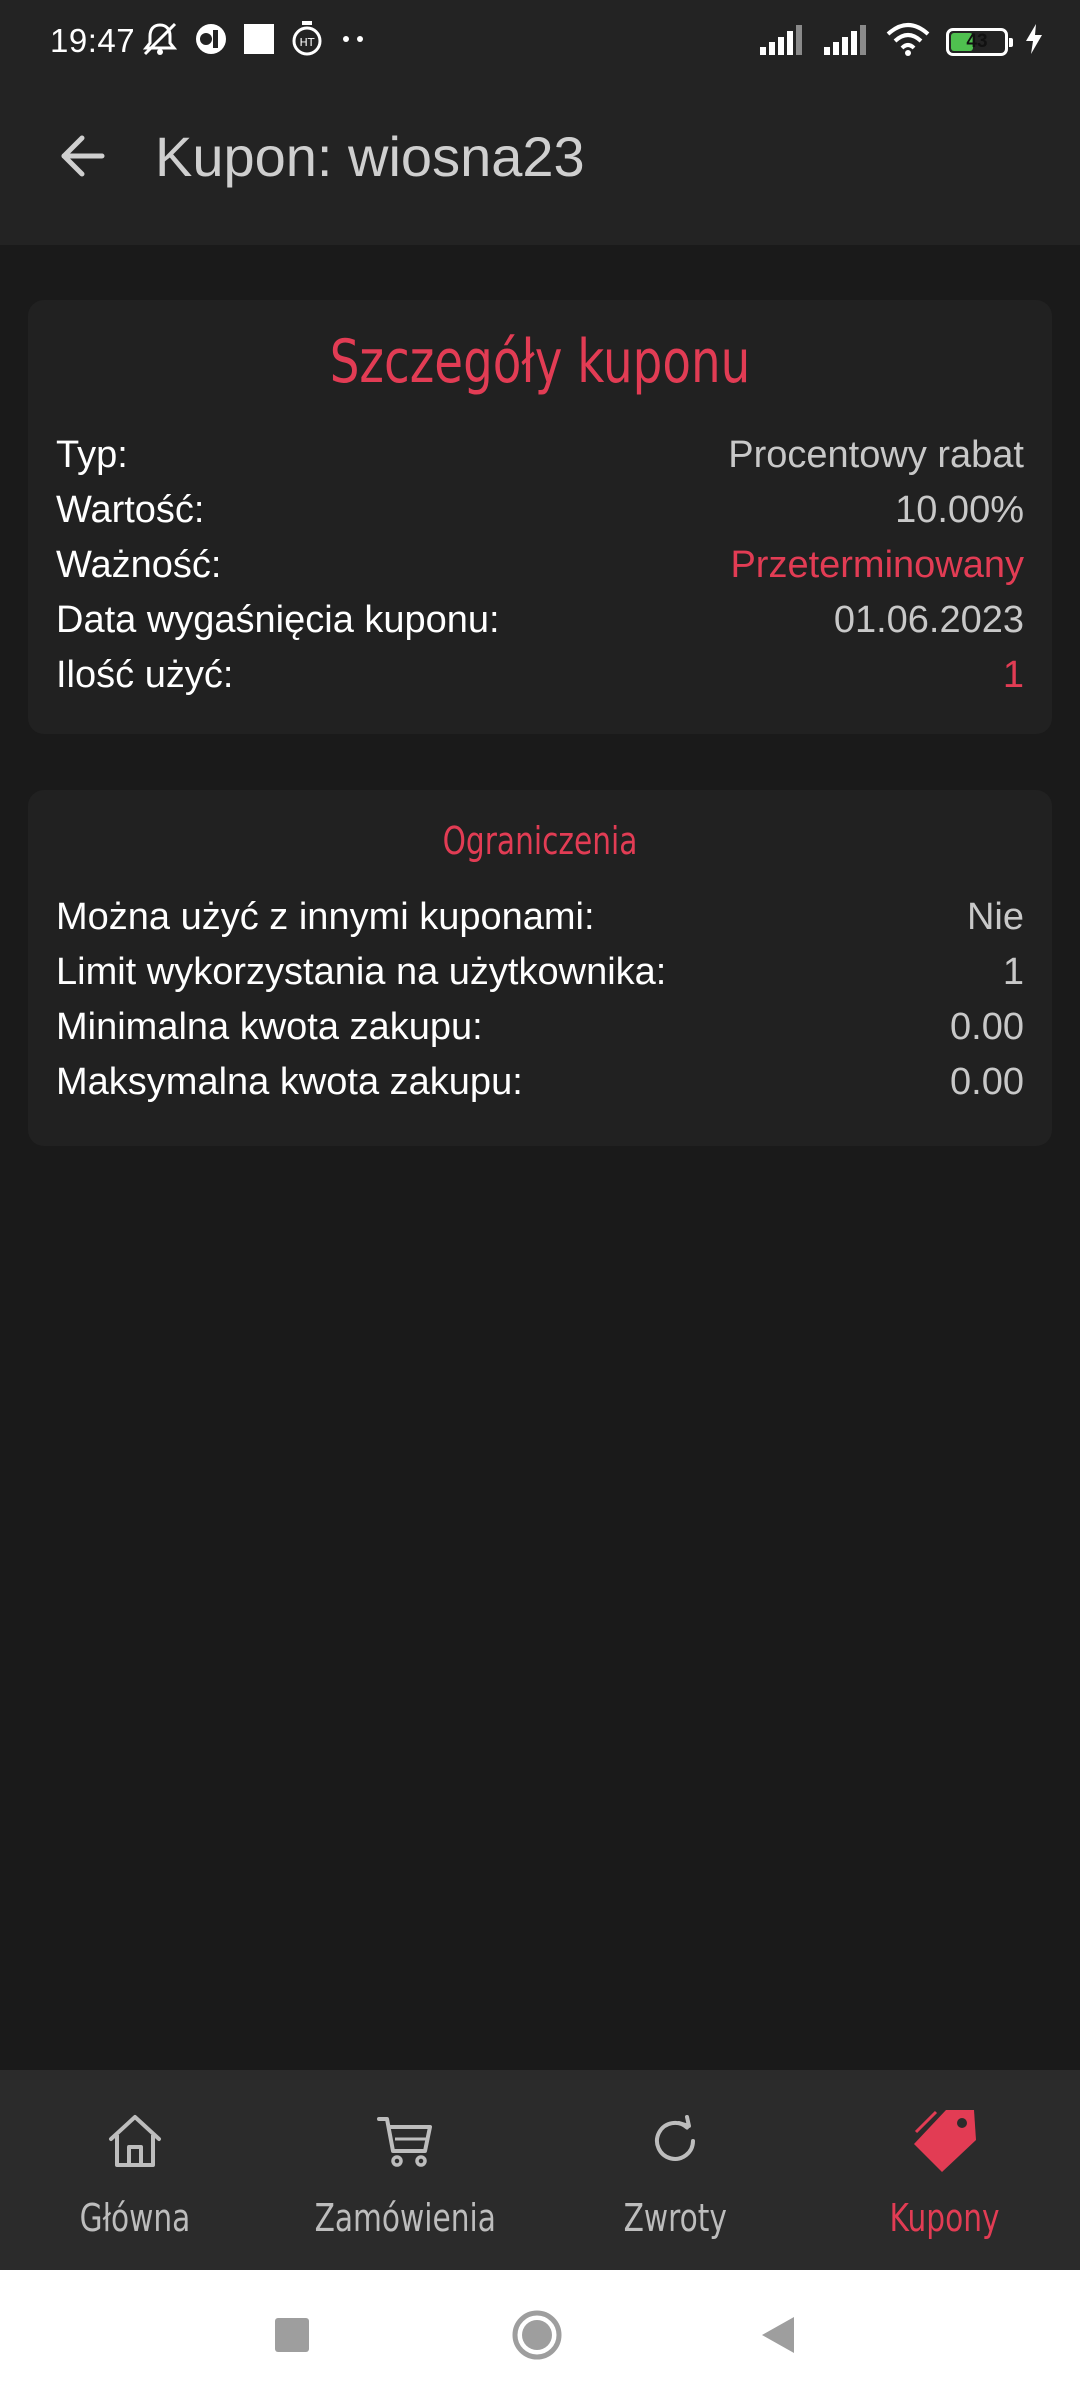 This screenshot has width=1080, height=2400. Describe the element at coordinates (259, 41) in the screenshot. I see `square-app-icon` at that location.